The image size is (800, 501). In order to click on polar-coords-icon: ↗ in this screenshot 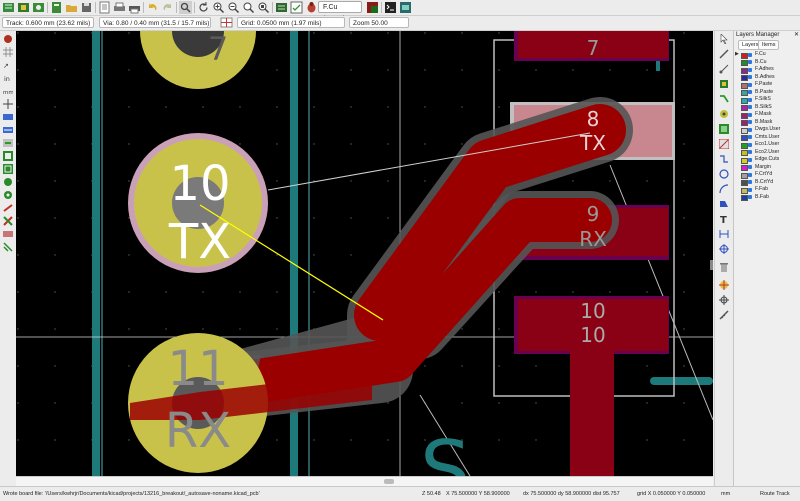, I will do `click(8, 65)`.